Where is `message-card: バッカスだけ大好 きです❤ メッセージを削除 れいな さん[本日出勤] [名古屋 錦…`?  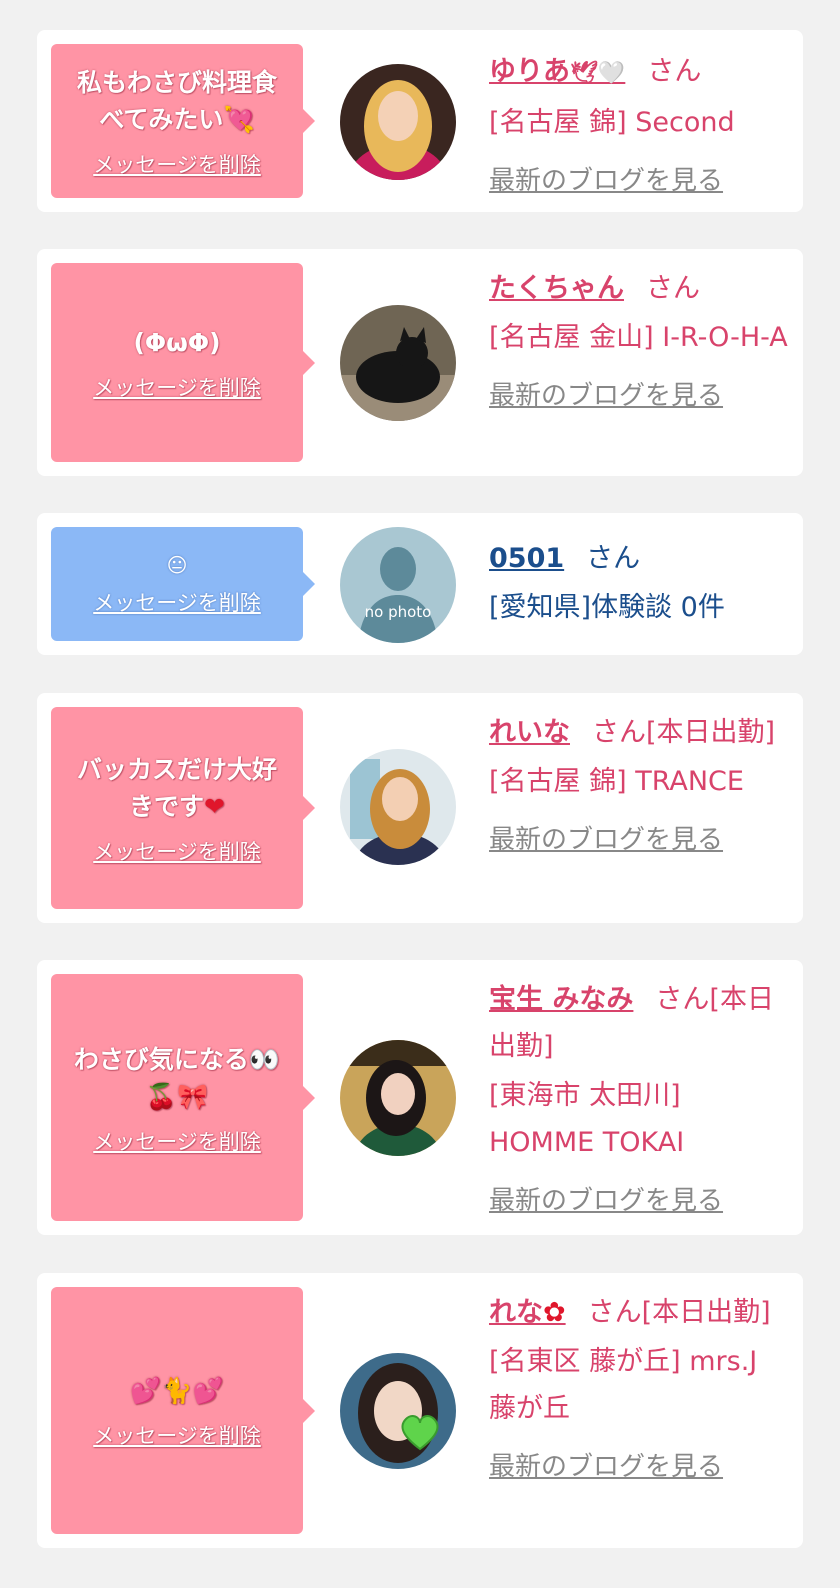 message-card: バッカスだけ大好 きです❤ メッセージを削除 れいな さん[本日出勤] [名古屋 錦… is located at coordinates (420, 808).